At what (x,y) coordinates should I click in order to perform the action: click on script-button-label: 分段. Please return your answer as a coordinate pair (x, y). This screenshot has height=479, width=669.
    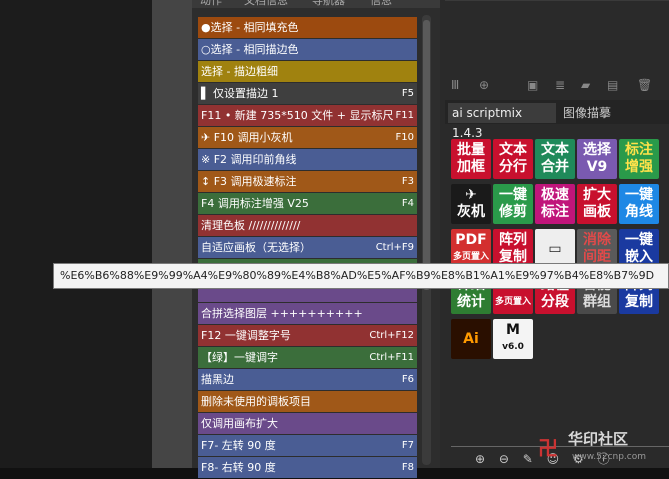
    Looking at the image, I should click on (555, 302).